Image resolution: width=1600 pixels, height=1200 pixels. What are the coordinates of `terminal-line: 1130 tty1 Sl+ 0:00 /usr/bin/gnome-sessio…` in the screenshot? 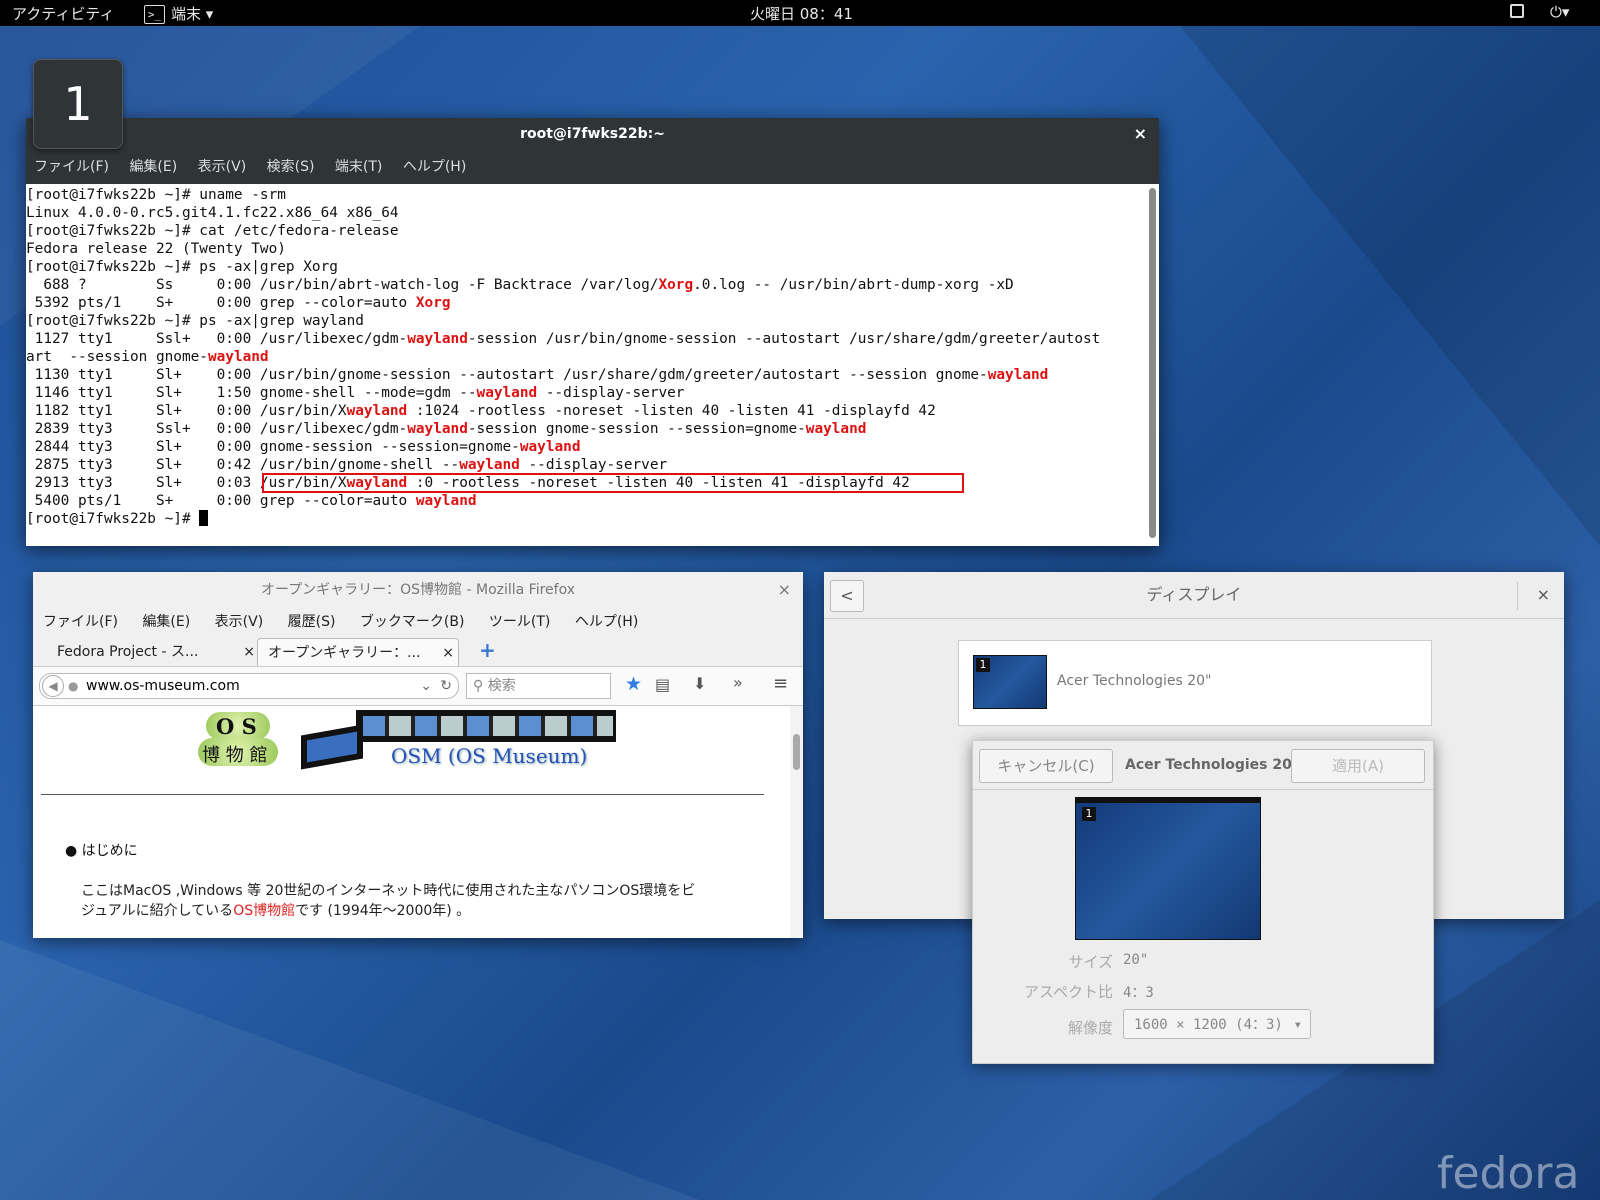 It's located at (537, 375).